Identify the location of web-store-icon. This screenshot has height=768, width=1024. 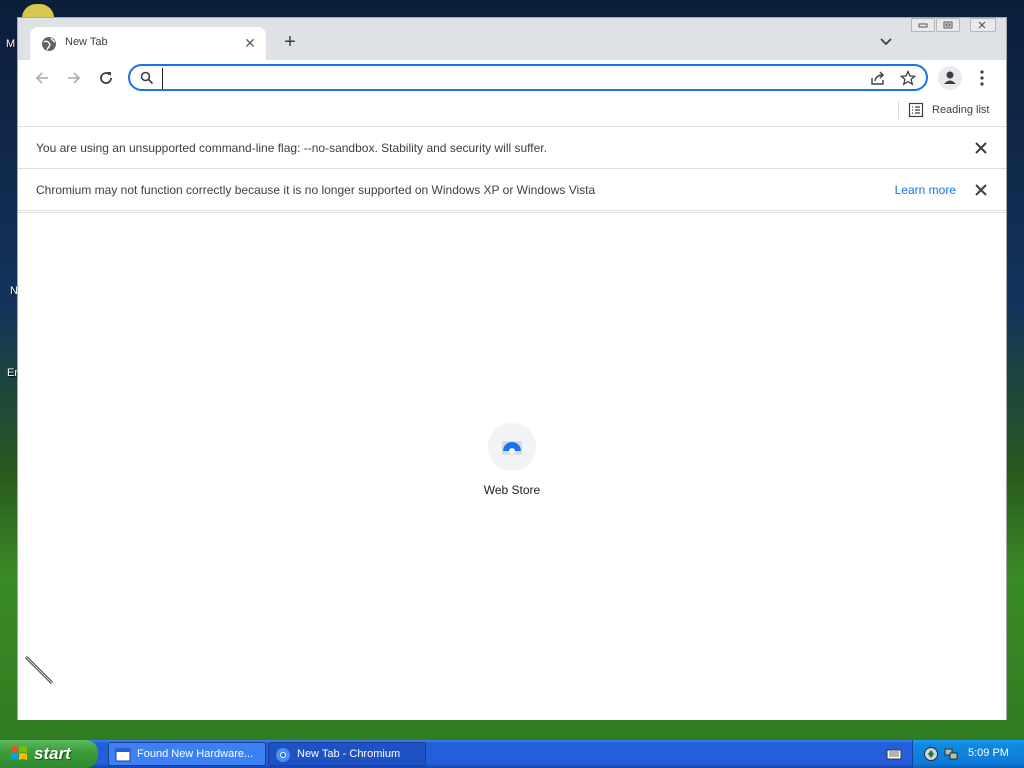
(512, 448).